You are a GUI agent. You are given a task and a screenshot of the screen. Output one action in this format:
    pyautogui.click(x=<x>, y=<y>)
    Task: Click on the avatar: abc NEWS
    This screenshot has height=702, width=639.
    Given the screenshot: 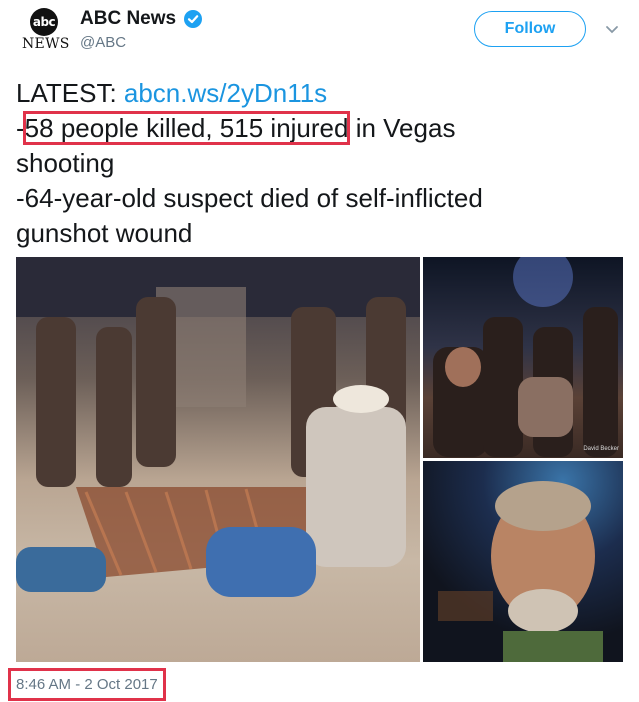 What is the action you would take?
    pyautogui.click(x=46, y=29)
    